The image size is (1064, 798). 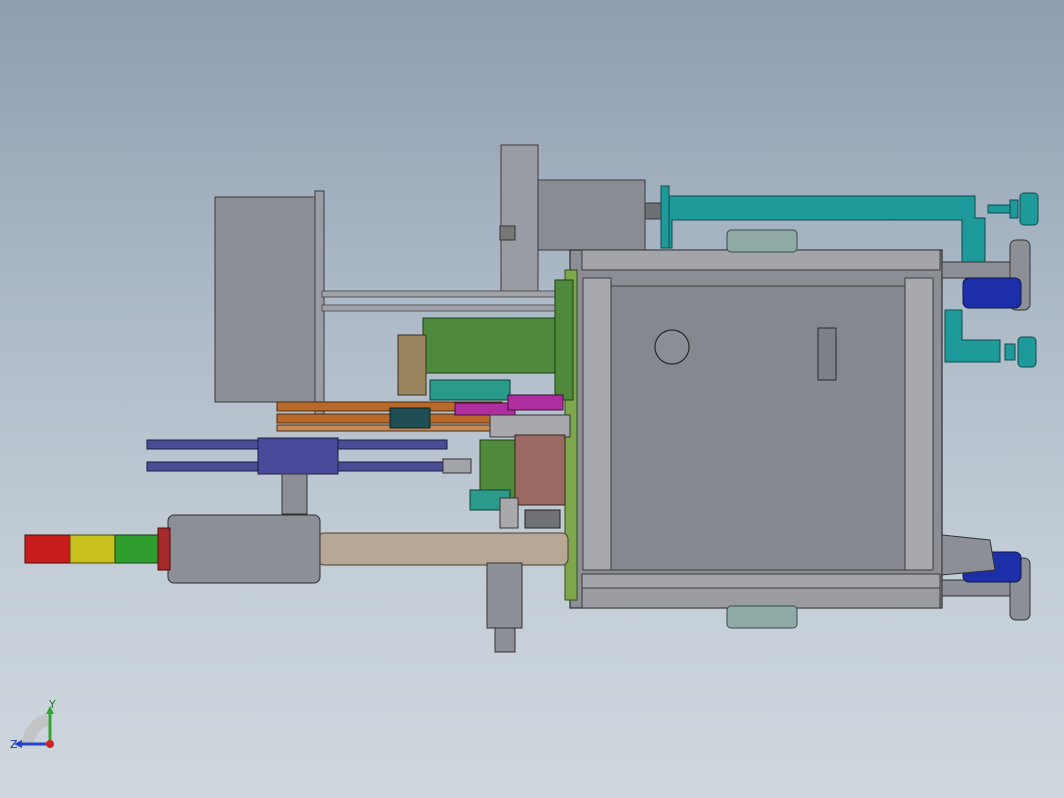 What do you see at coordinates (52, 705) in the screenshot?
I see `y-axis-label: Y` at bounding box center [52, 705].